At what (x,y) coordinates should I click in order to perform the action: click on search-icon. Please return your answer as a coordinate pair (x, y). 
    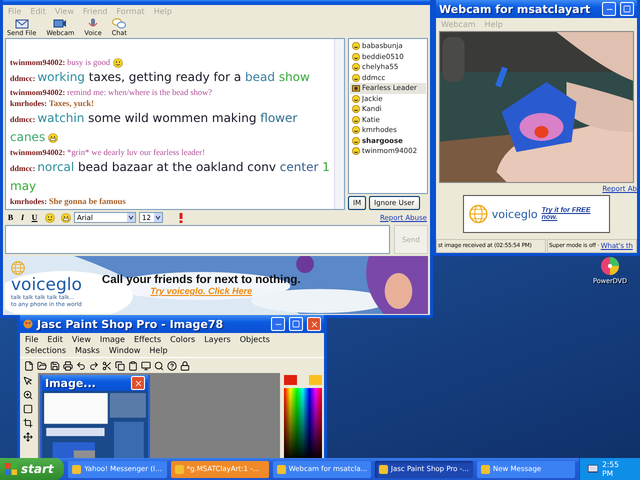
    Looking at the image, I should click on (159, 365).